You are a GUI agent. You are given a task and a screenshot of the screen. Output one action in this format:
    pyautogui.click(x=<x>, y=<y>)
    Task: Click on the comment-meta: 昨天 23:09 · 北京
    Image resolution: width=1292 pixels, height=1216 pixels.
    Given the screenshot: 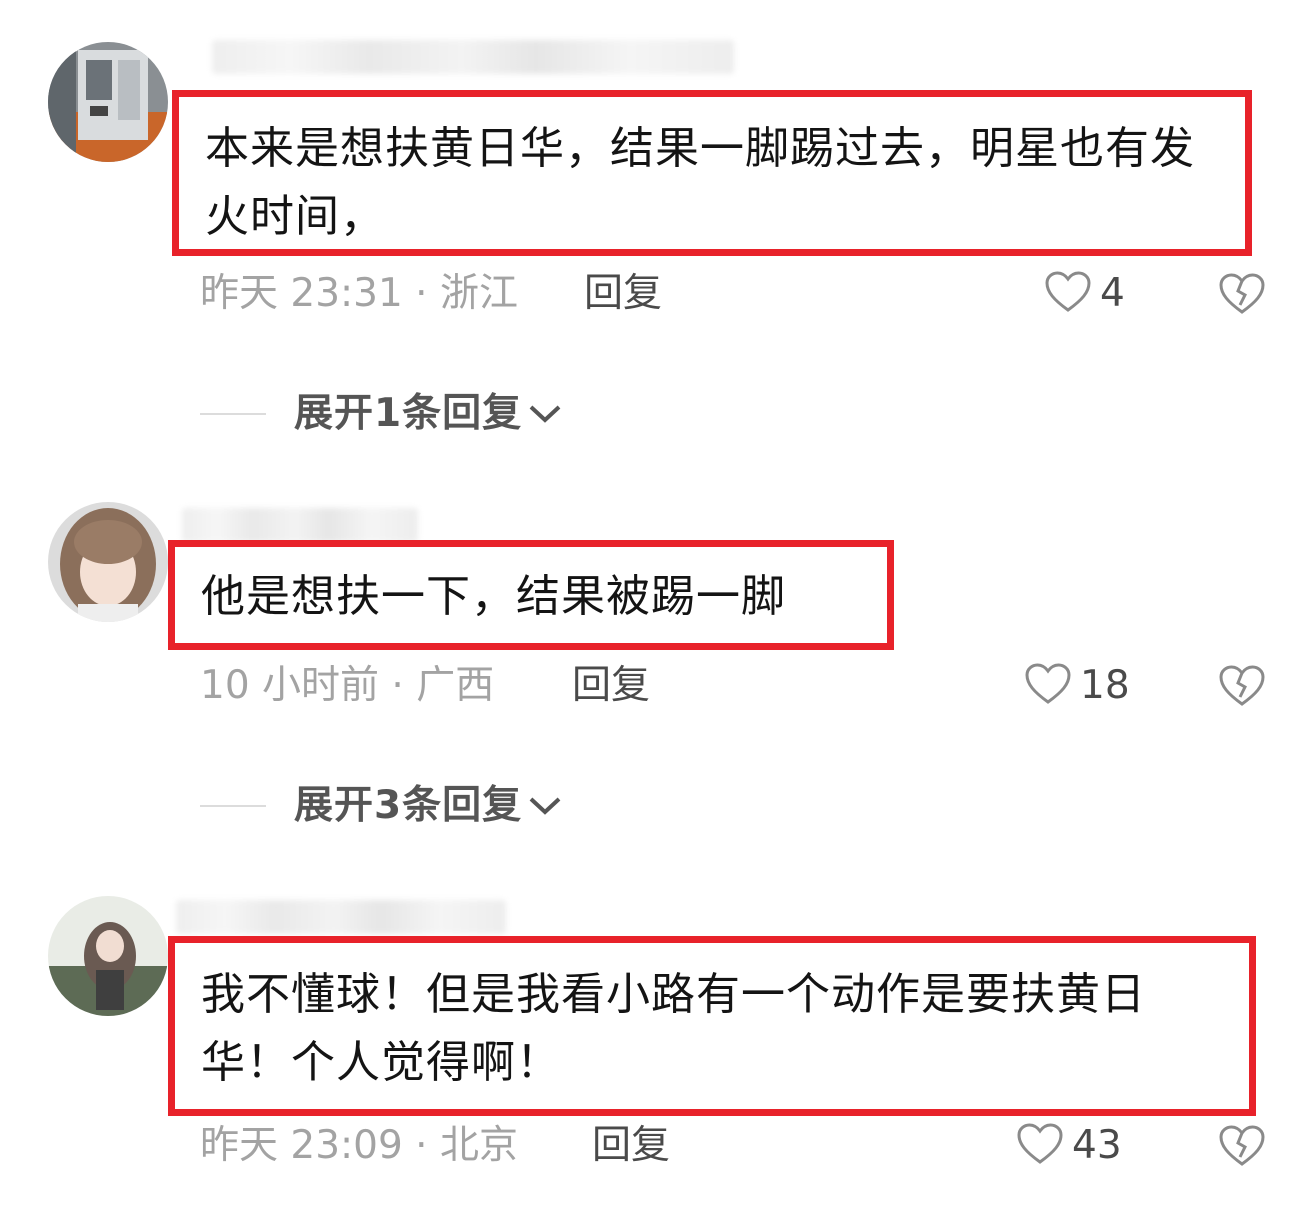 What is the action you would take?
    pyautogui.click(x=359, y=1145)
    